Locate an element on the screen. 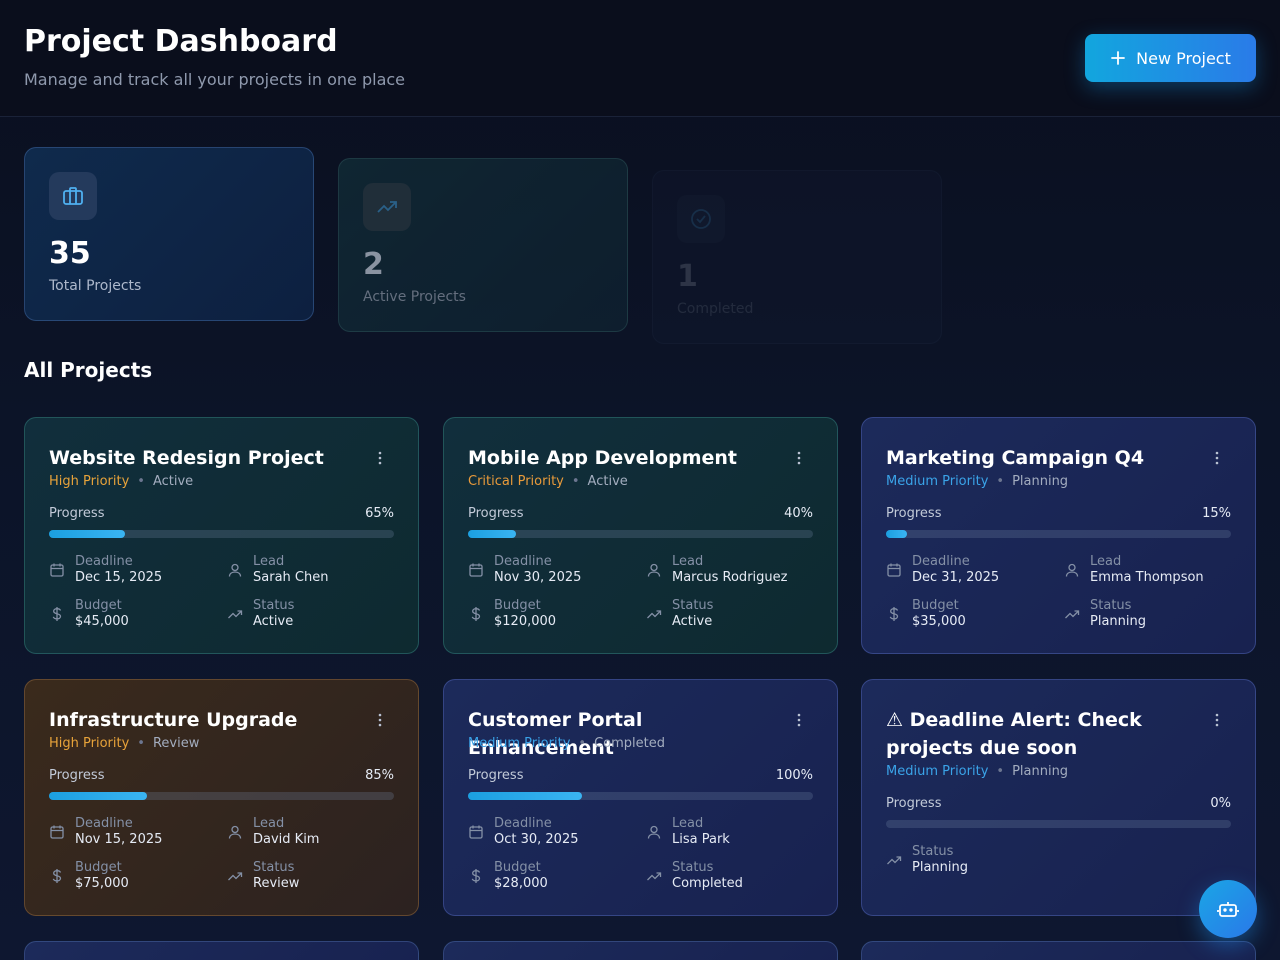 The image size is (1280, 960). priority-badge: Critical Priority is located at coordinates (516, 481).